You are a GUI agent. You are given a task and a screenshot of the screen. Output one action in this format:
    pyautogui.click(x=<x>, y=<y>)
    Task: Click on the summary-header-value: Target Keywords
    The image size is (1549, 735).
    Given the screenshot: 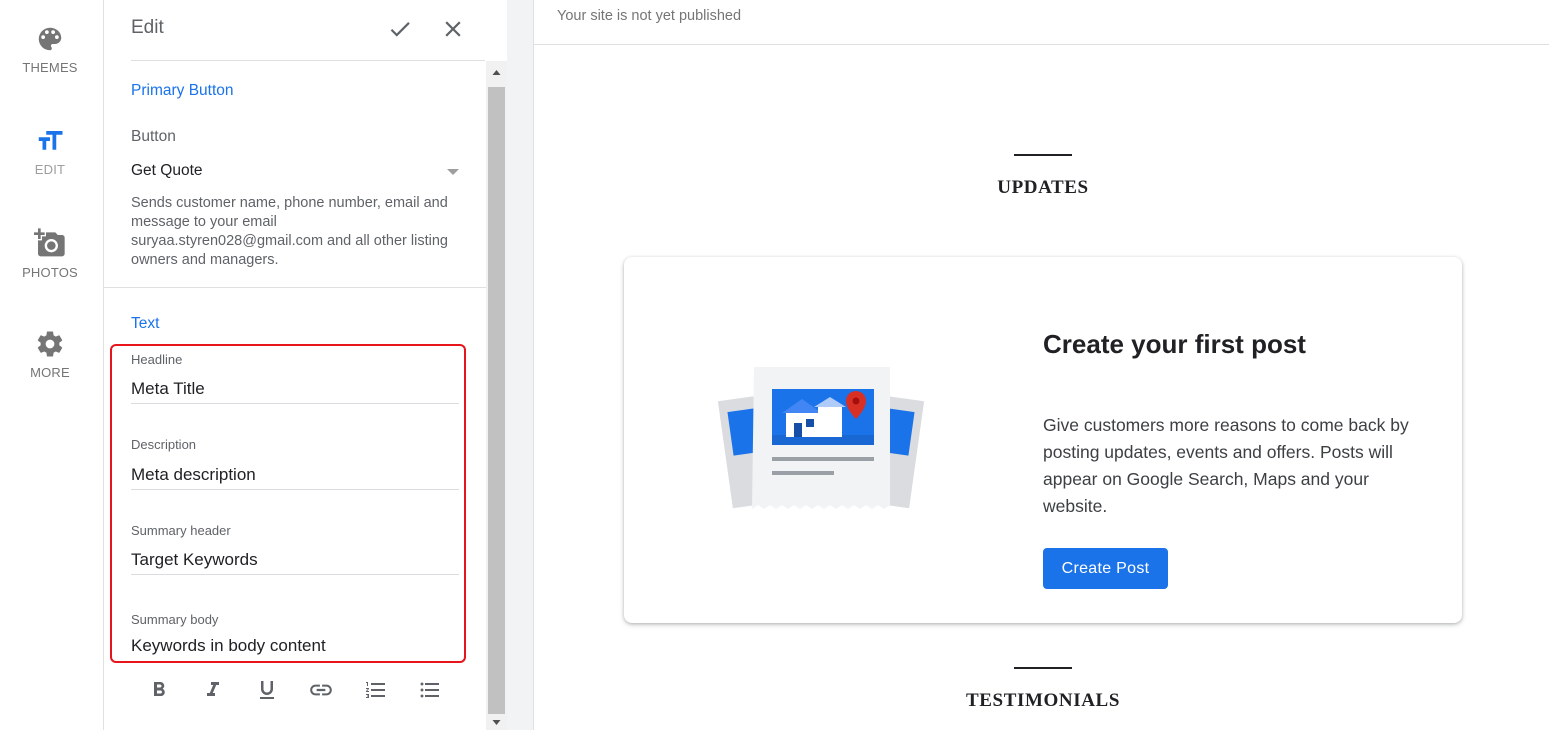 What is the action you would take?
    pyautogui.click(x=194, y=559)
    